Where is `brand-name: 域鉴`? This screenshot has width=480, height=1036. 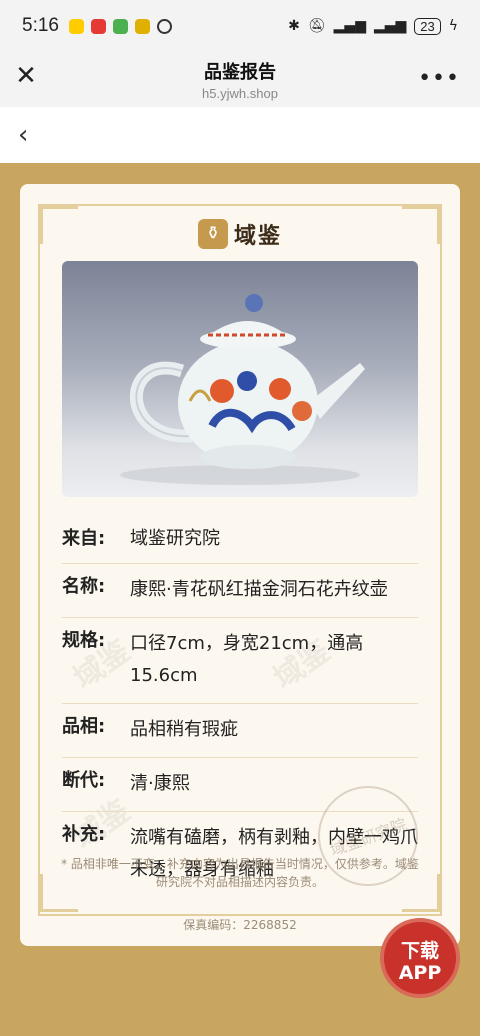
brand-name: 域鉴 is located at coordinates (258, 236).